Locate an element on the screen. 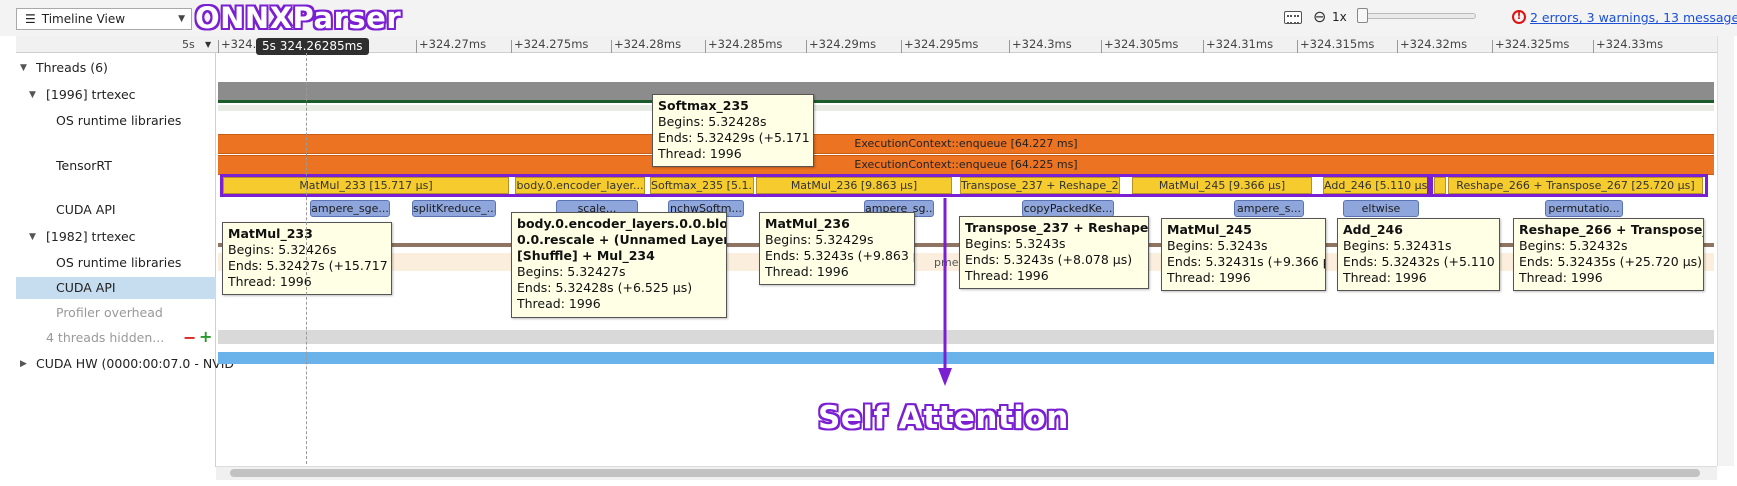 The height and width of the screenshot is (486, 1737). collapse-hidden-button: − is located at coordinates (189, 338).